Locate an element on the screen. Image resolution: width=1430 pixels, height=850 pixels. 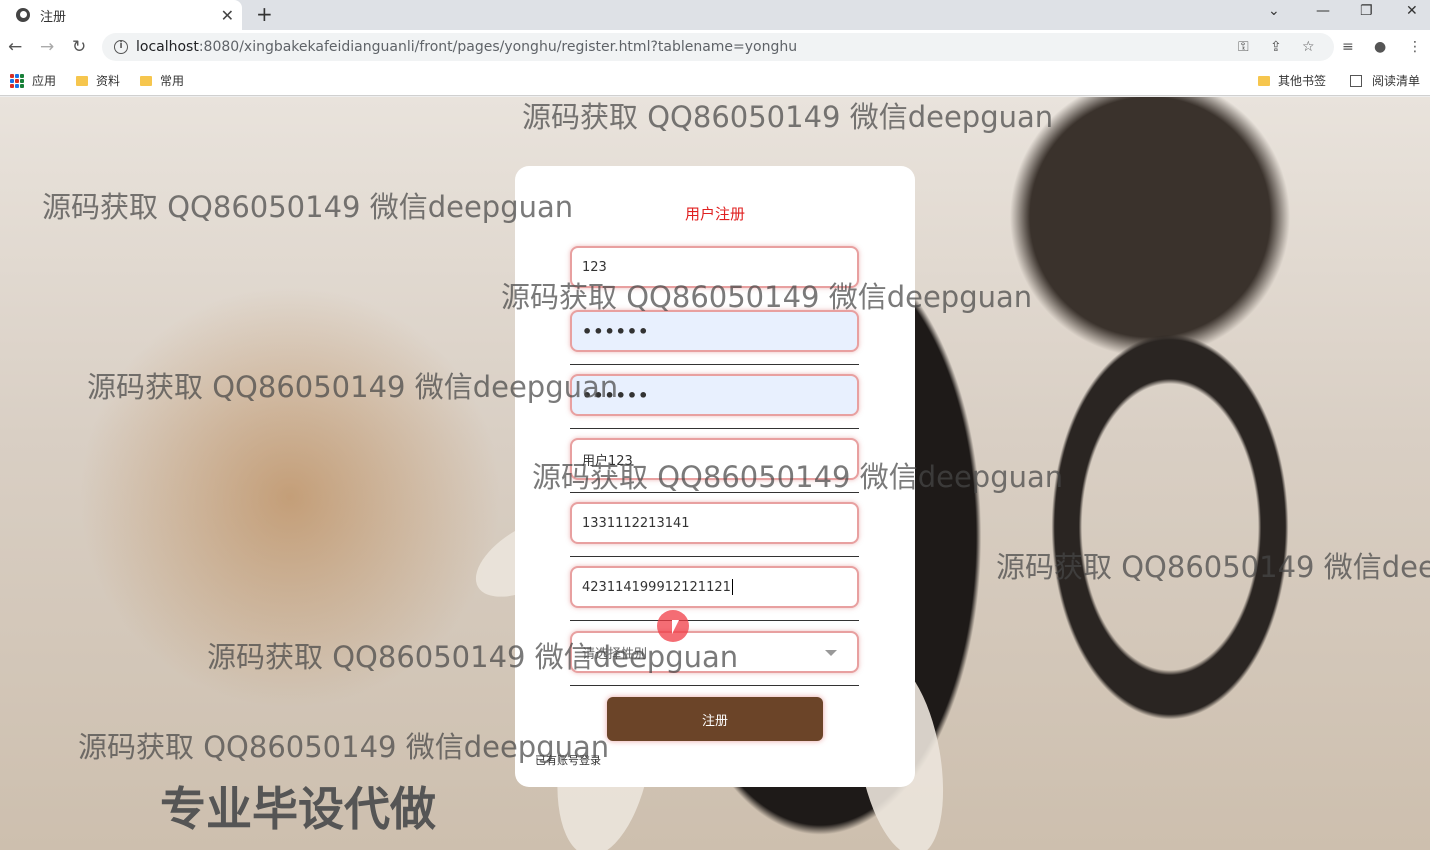
tab-close-icon: ✕ is located at coordinates (227, 15).